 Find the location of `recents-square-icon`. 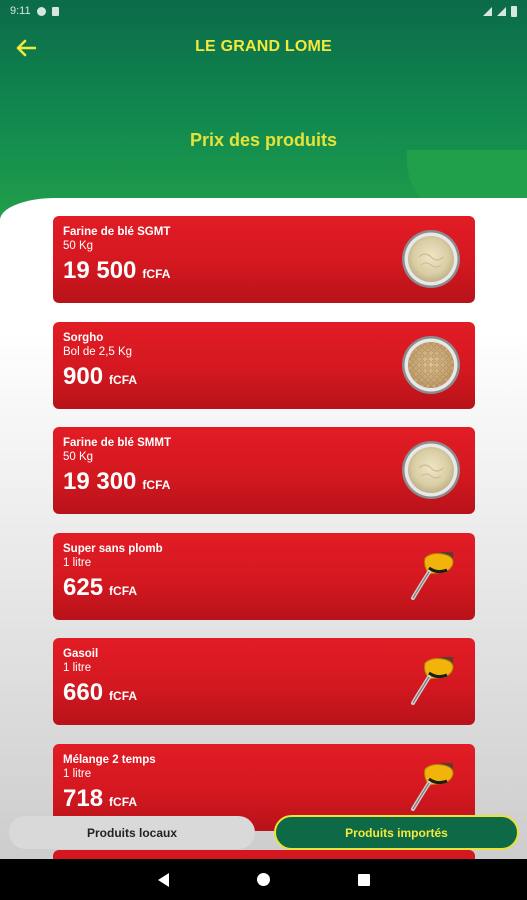

recents-square-icon is located at coordinates (363, 879).